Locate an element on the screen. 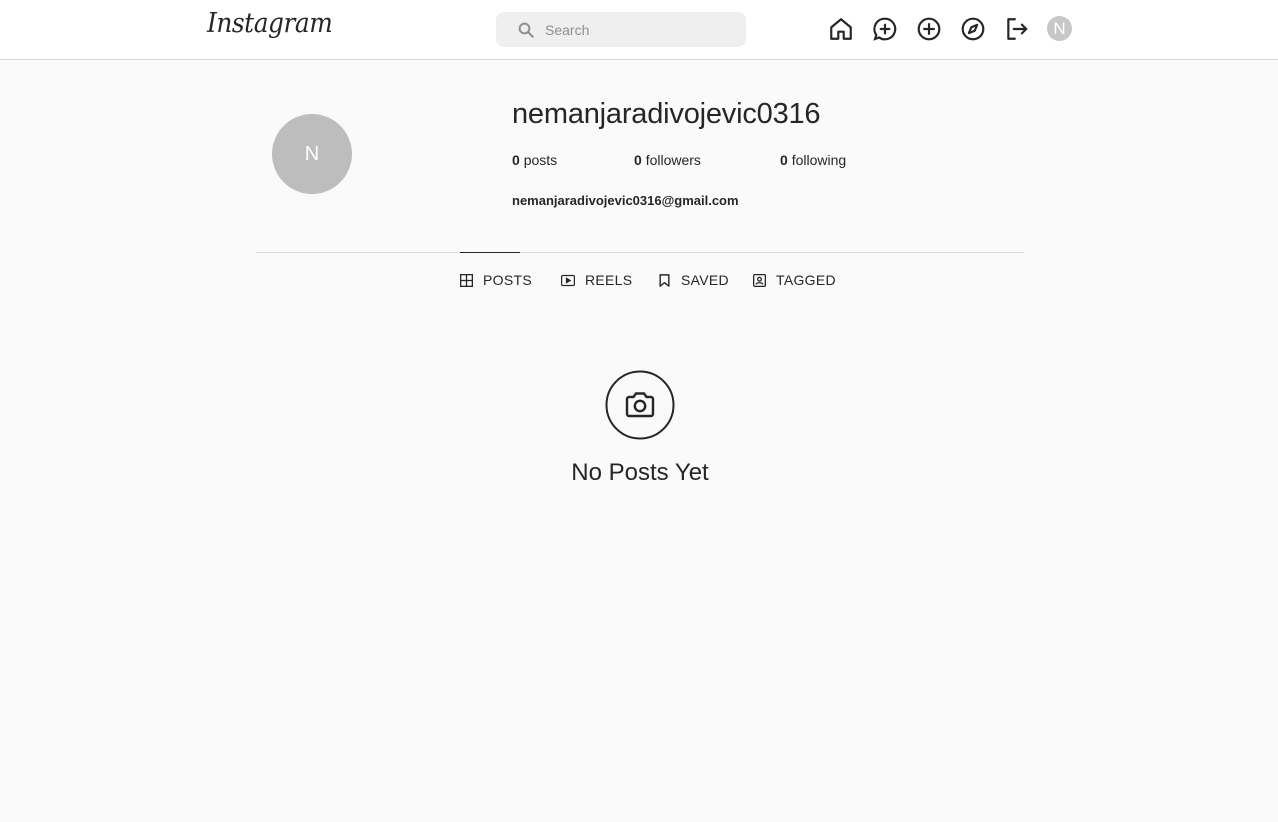  tab-reels: REELS is located at coordinates (596, 280).